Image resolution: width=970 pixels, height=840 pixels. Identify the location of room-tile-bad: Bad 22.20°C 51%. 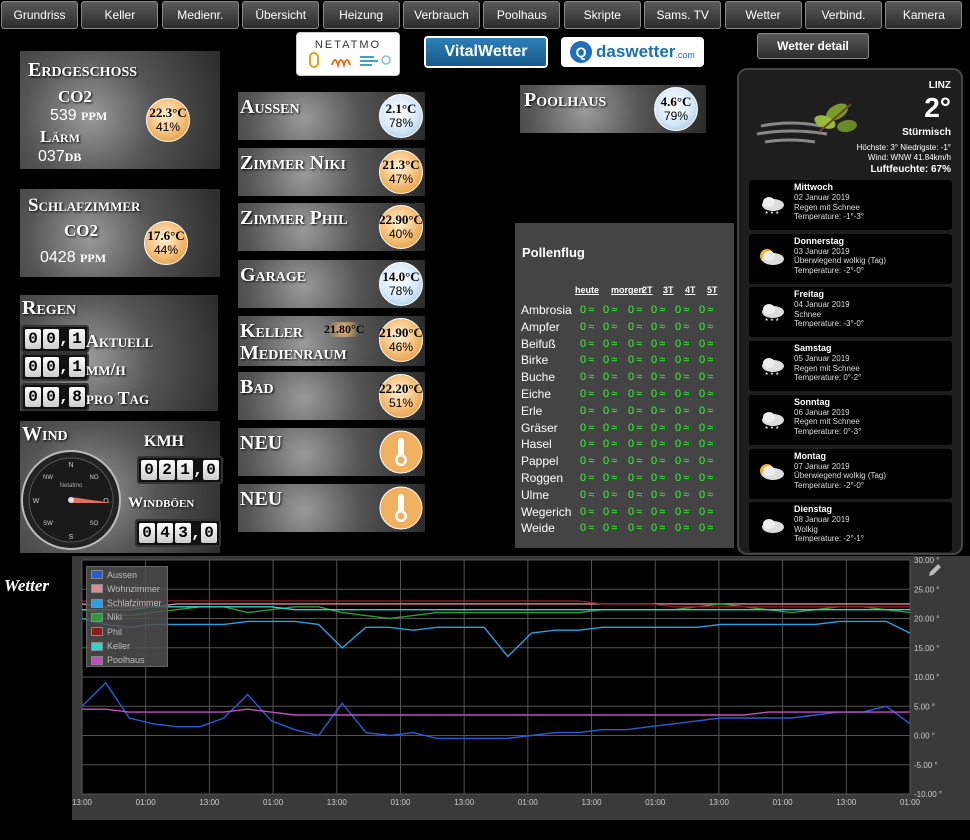
(331, 396).